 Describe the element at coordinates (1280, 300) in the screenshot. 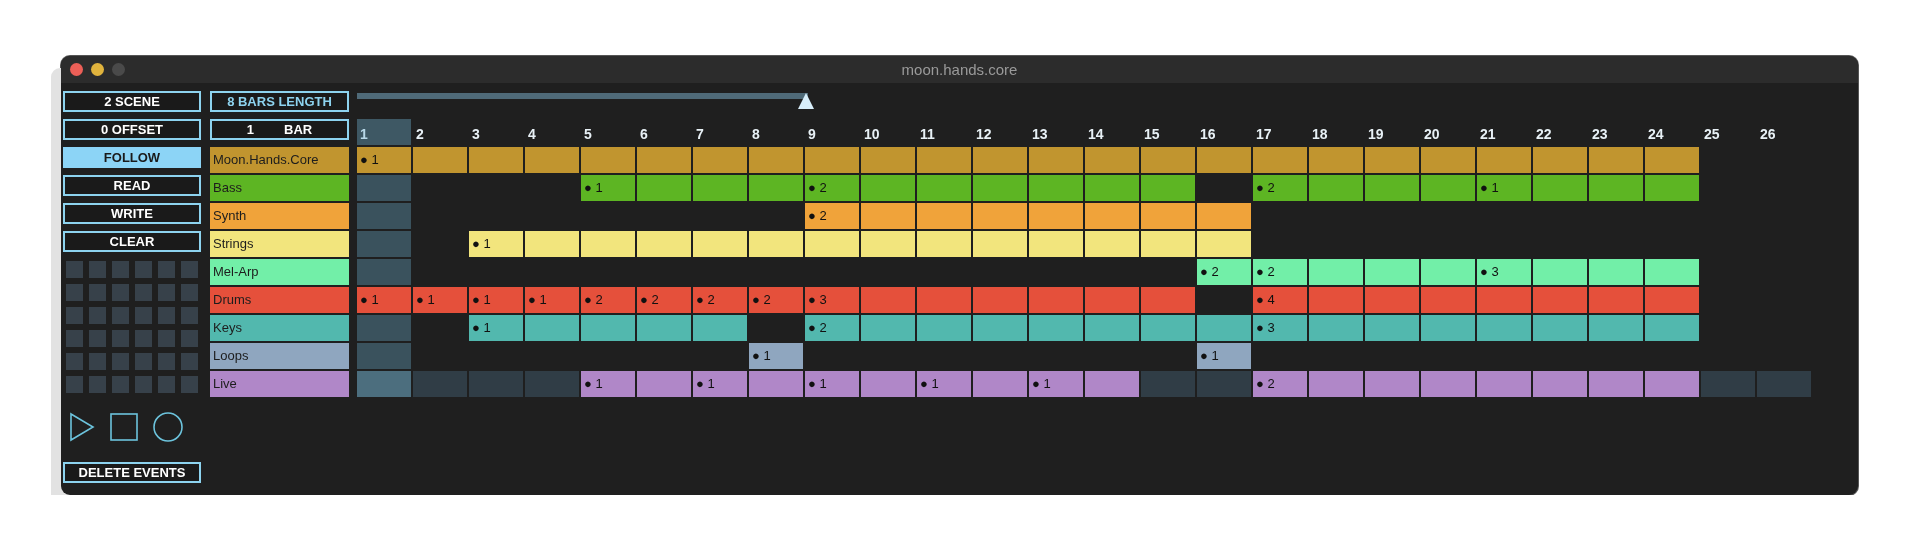

I see `clip: ● 4` at that location.